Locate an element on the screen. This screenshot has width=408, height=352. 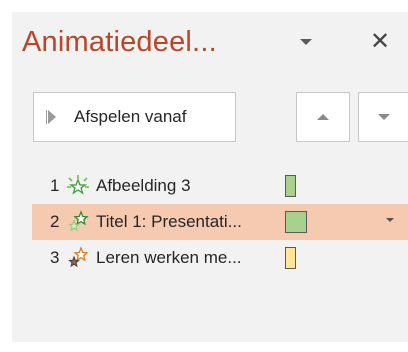
play-from-button: Afspelen vanaf is located at coordinates (134, 117).